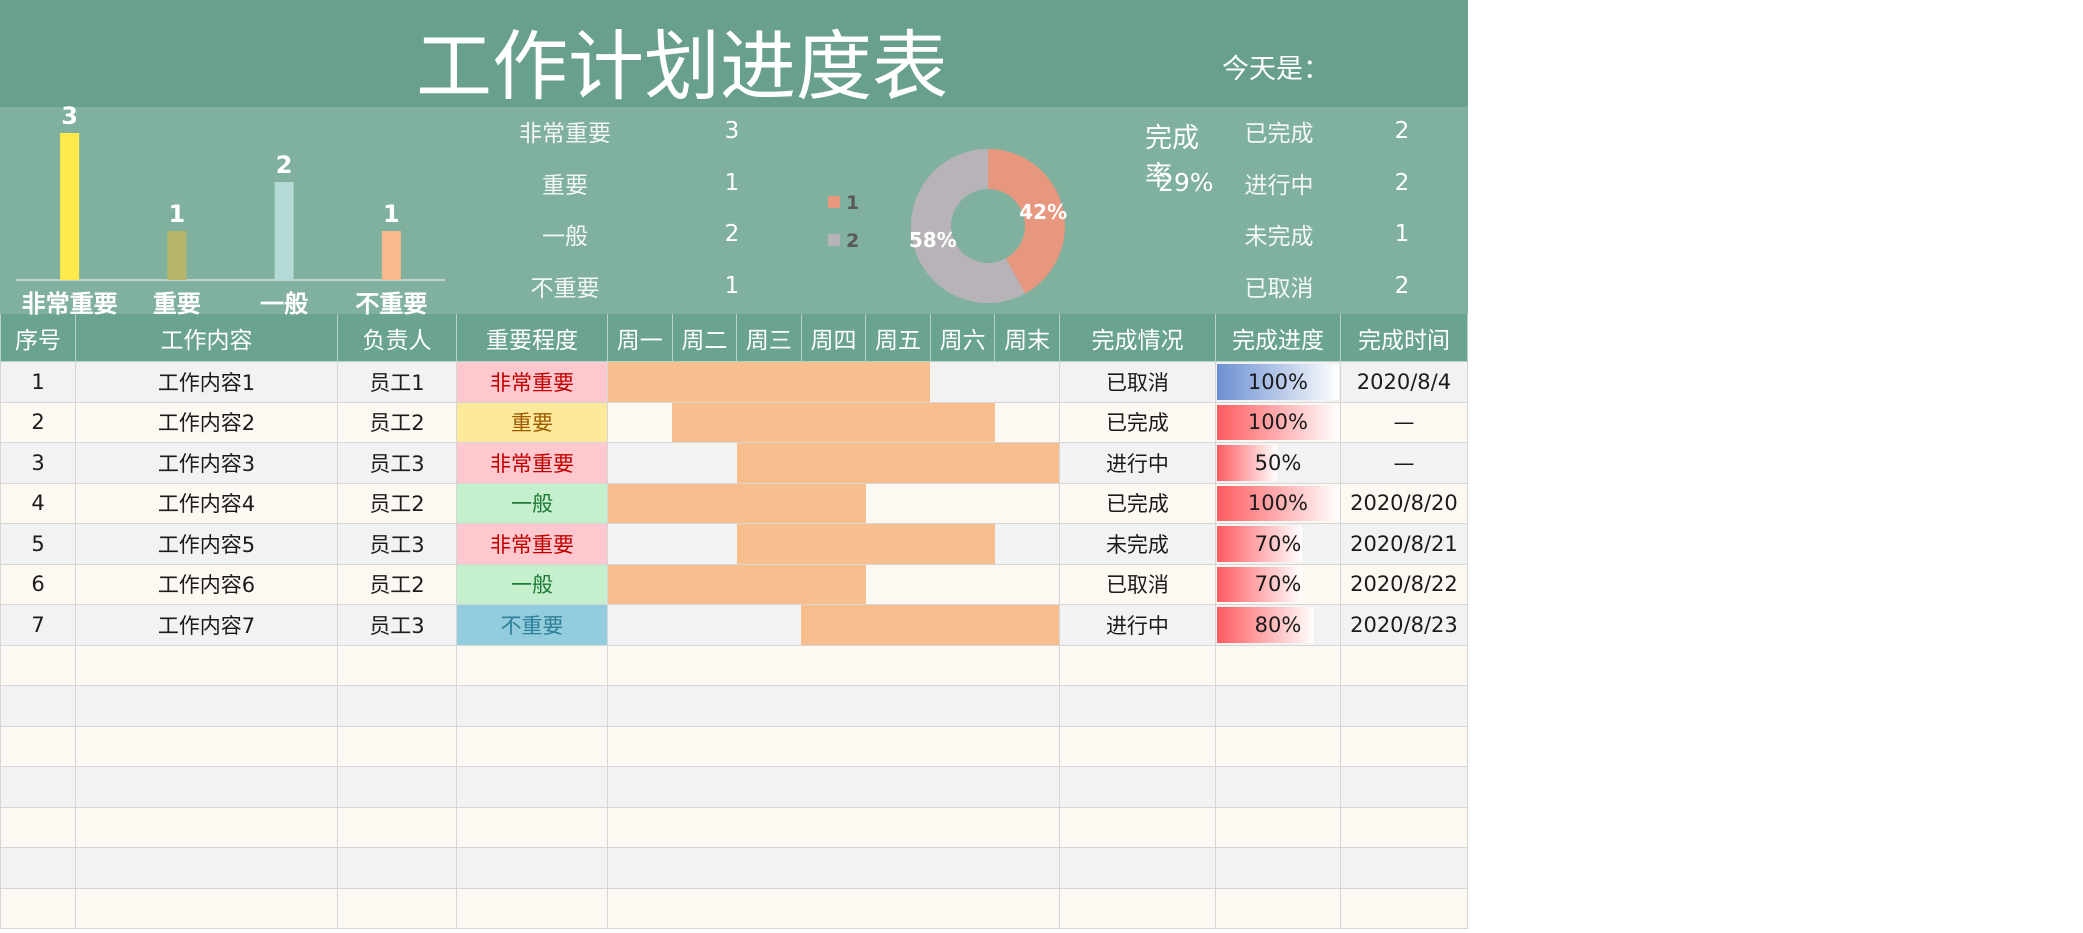 This screenshot has height=933, width=2083. I want to click on status-cell: 进行中, so click(1137, 625).